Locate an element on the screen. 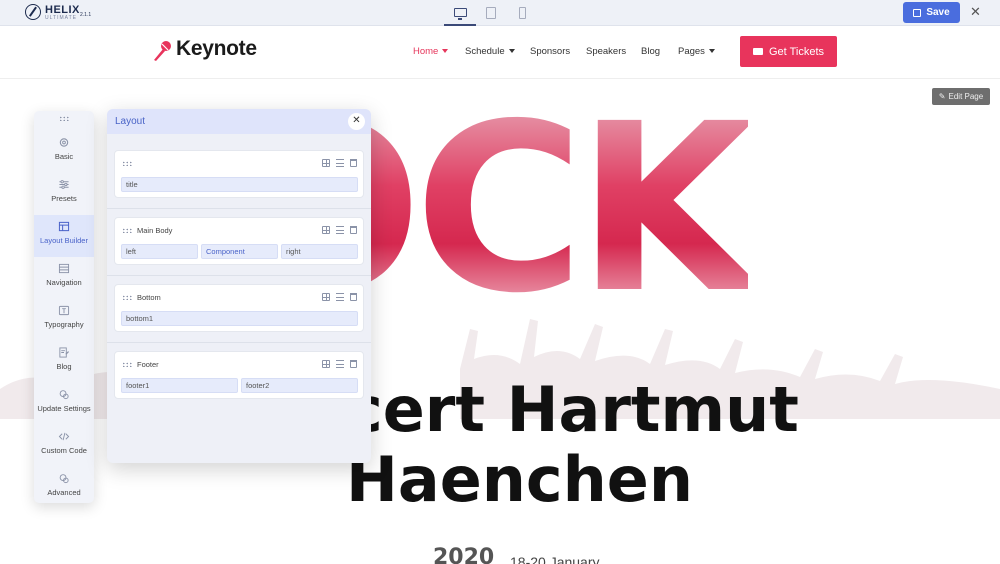 The image size is (1000, 564). save-icon is located at coordinates (917, 12).